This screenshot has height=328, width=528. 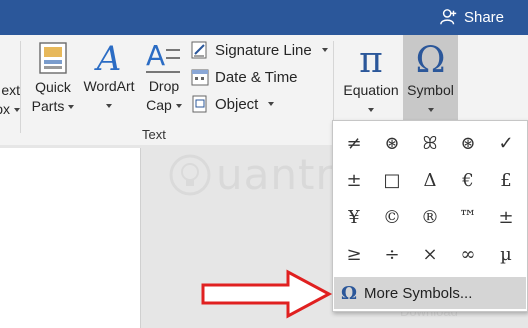 What do you see at coordinates (392, 254) in the screenshot?
I see `symbol-cell: ÷` at bounding box center [392, 254].